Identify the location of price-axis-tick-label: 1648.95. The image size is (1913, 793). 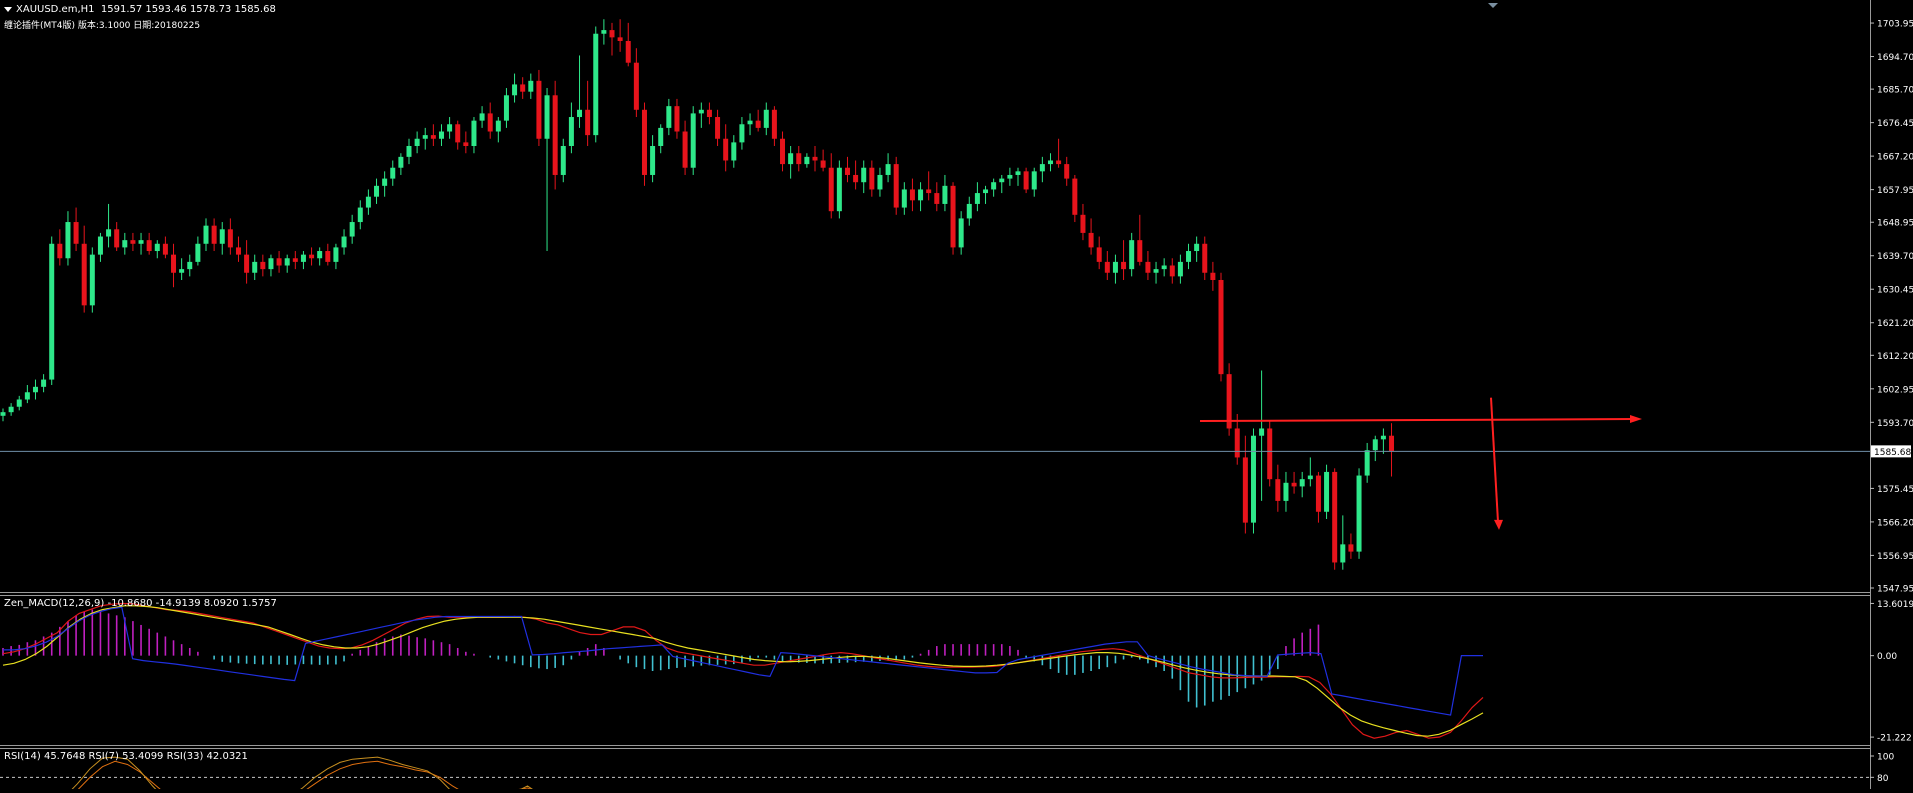
(1895, 224).